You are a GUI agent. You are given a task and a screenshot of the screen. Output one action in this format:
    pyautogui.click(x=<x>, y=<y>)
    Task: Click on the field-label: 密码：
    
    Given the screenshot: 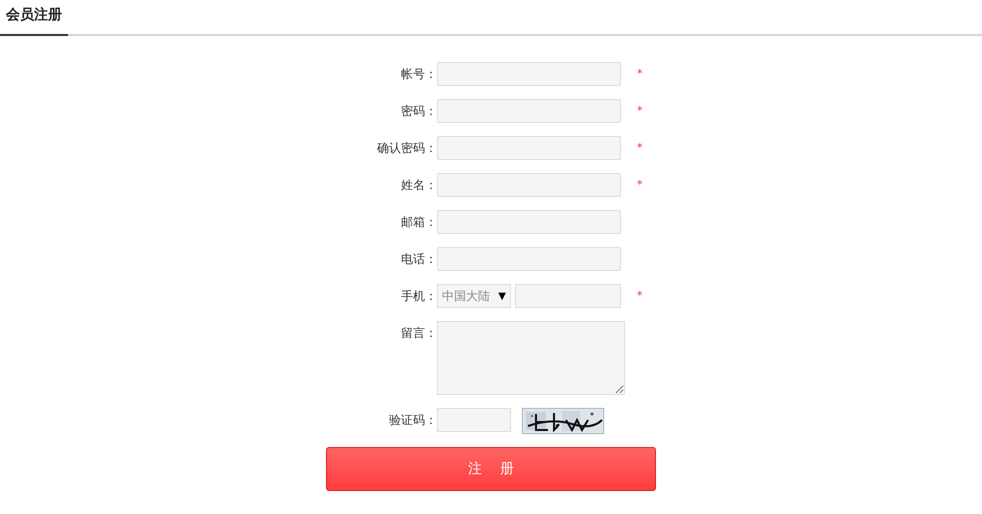 What is the action you would take?
    pyautogui.click(x=418, y=111)
    